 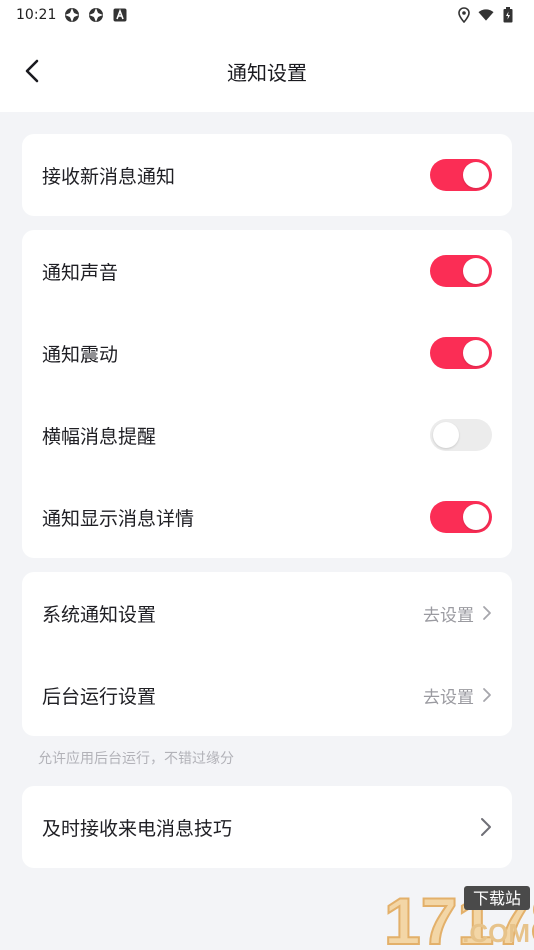 I want to click on row-label: 系统通知设置, so click(x=99, y=614).